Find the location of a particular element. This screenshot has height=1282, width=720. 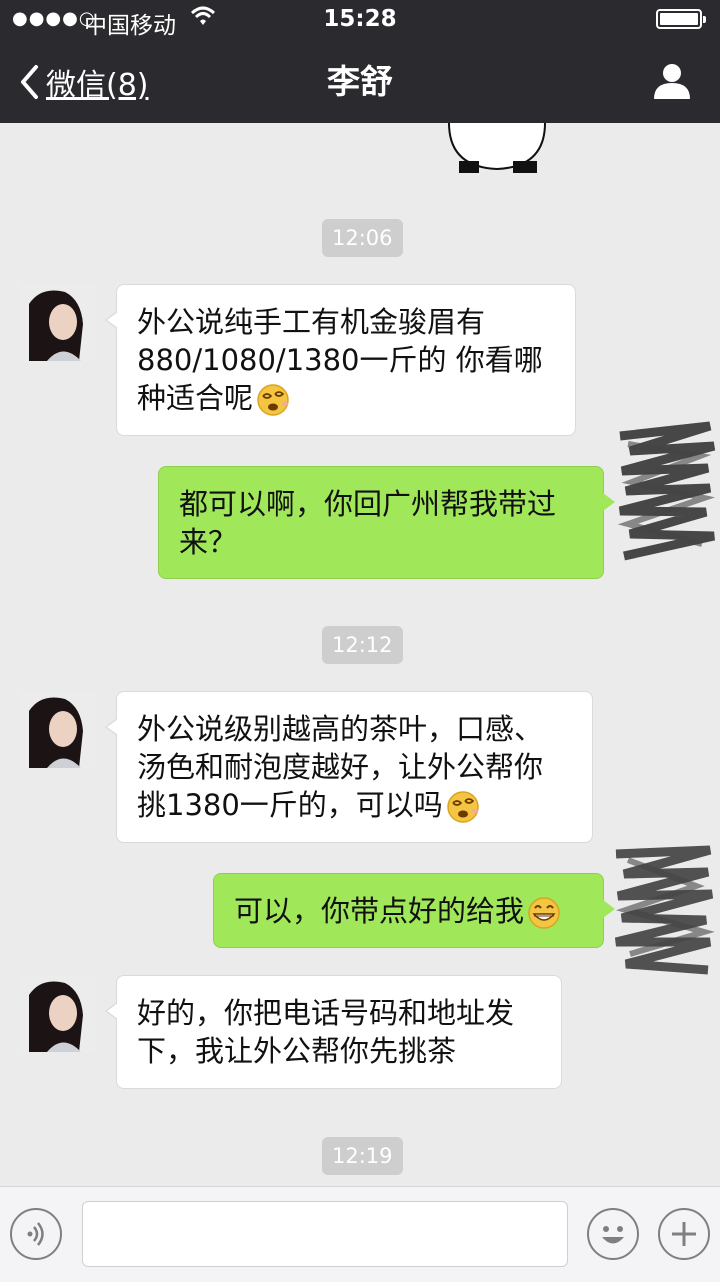

message-line: 可以，你带点好的给我 is located at coordinates (379, 911).